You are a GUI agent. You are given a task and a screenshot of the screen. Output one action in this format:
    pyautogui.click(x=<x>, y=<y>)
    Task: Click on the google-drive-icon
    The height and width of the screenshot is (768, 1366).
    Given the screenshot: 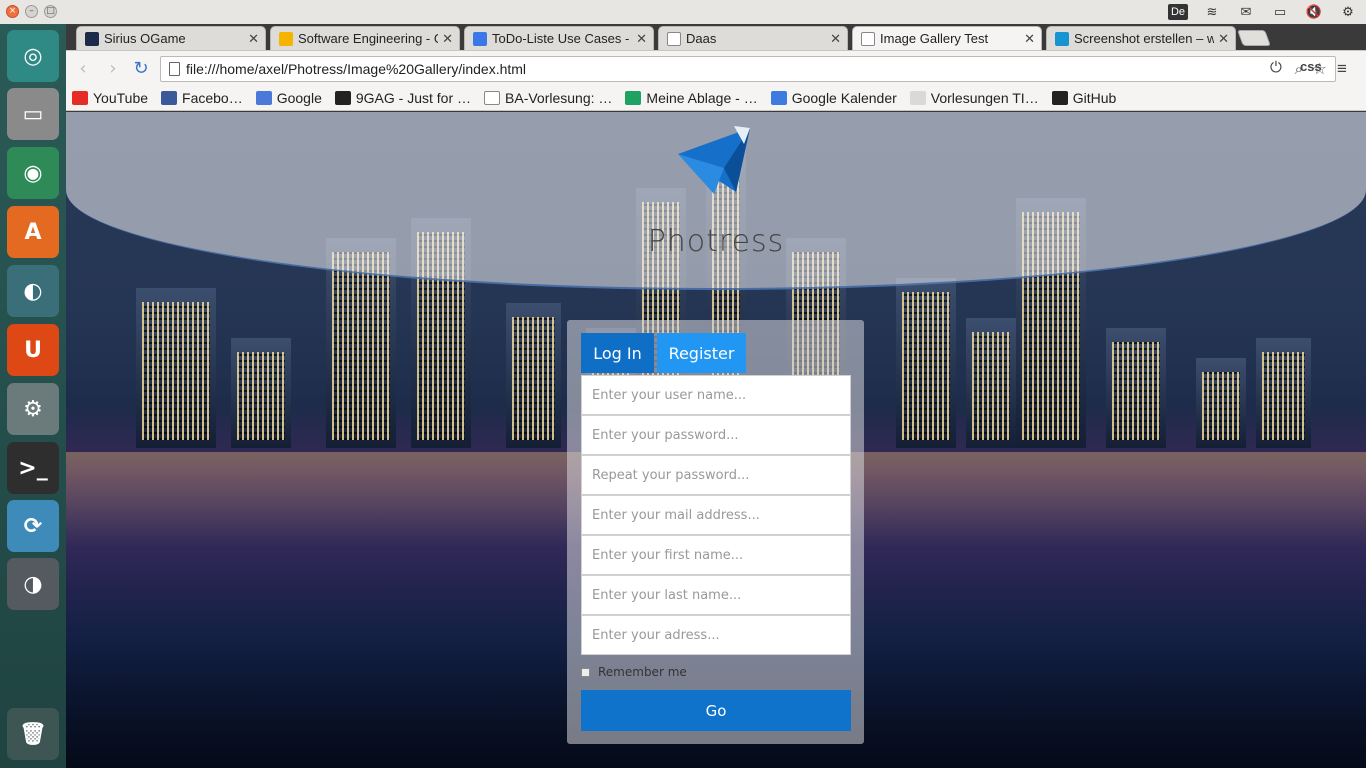 What is the action you would take?
    pyautogui.click(x=633, y=98)
    